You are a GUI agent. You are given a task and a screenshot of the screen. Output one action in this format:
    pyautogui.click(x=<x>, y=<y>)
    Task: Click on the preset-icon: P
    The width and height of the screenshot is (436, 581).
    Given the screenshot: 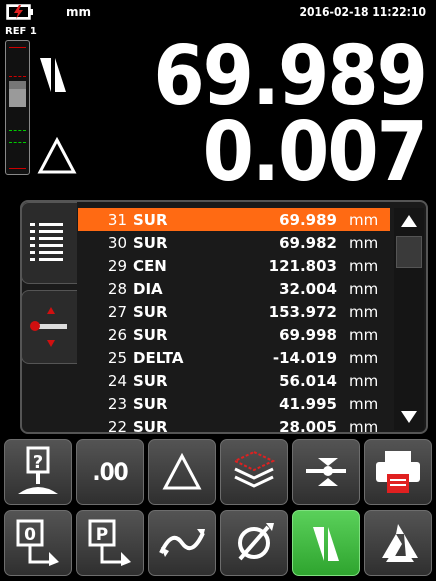 What is the action you would take?
    pyautogui.click(x=109, y=542)
    